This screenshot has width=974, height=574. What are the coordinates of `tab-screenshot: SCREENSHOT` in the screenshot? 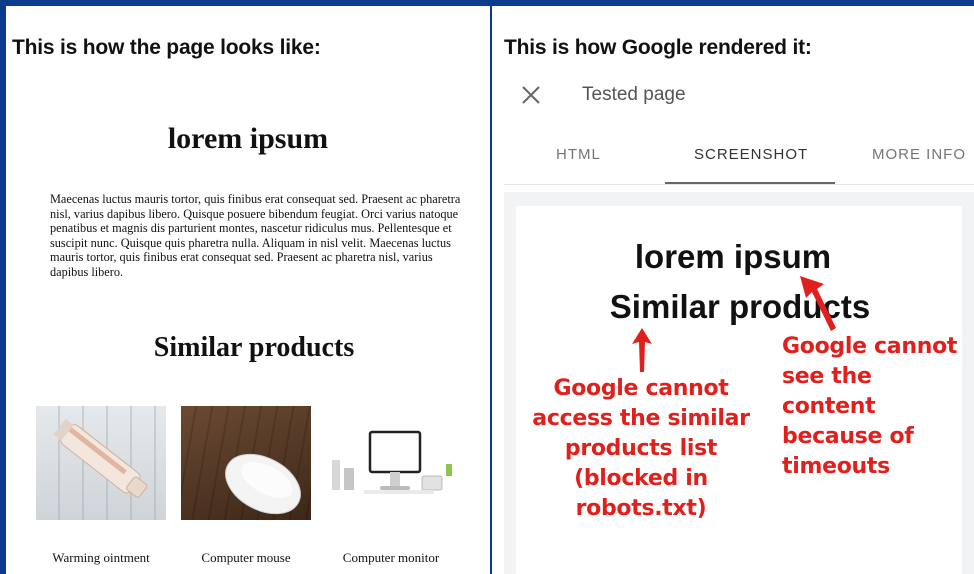 It's located at (751, 154).